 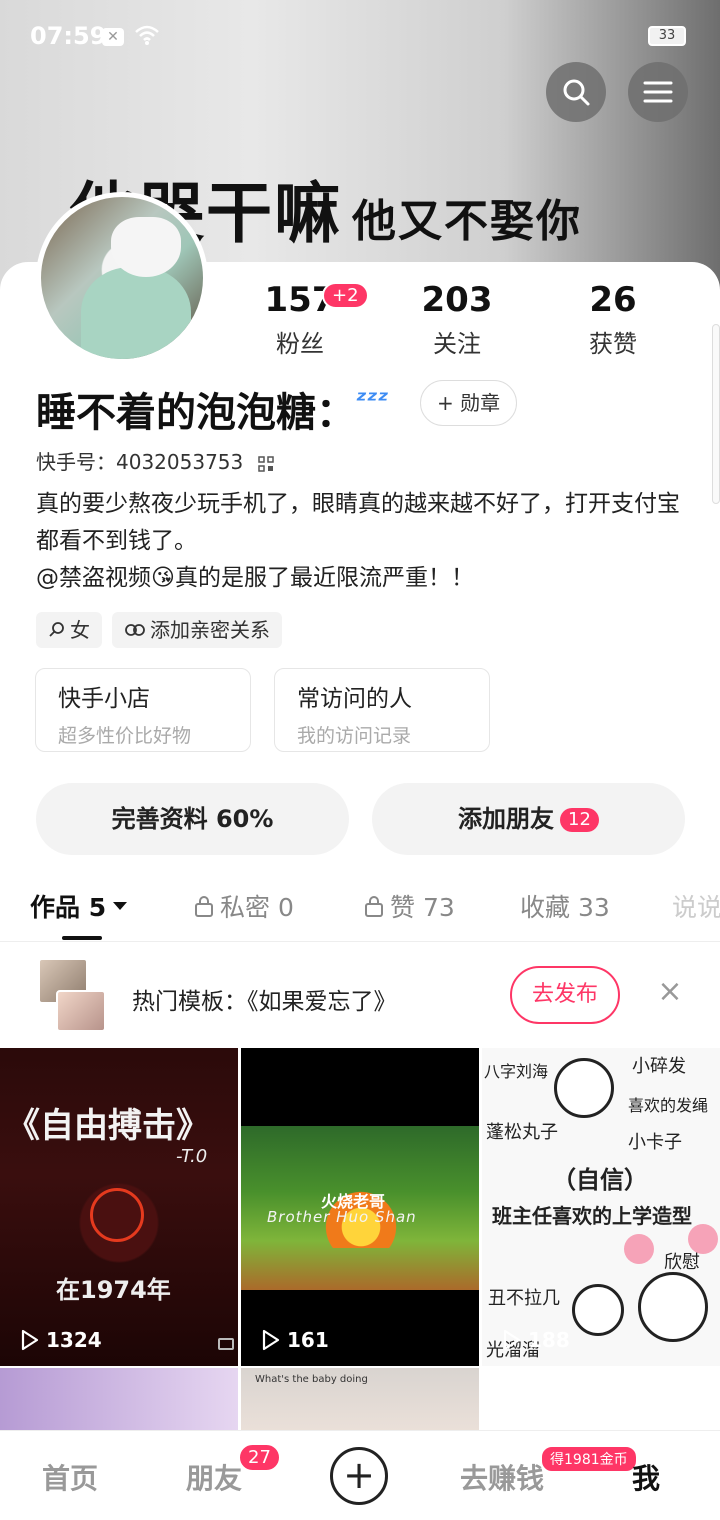 I want to click on menu-button, so click(x=658, y=92).